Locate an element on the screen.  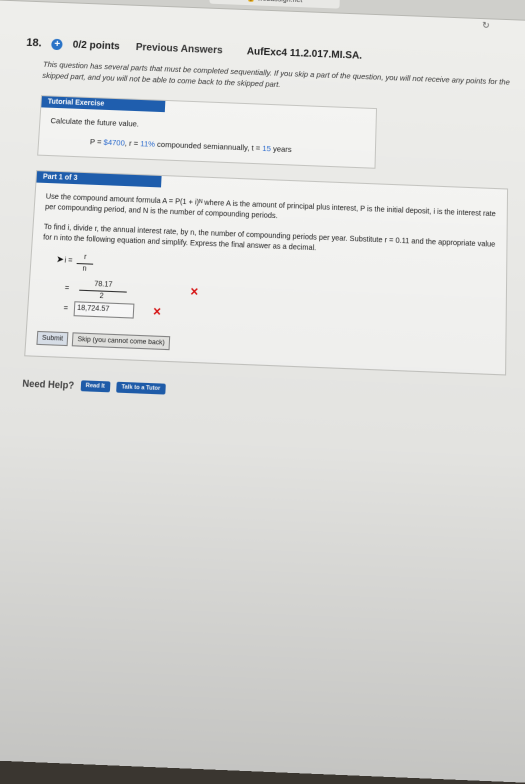
submit-button: Submit is located at coordinates (52, 338).